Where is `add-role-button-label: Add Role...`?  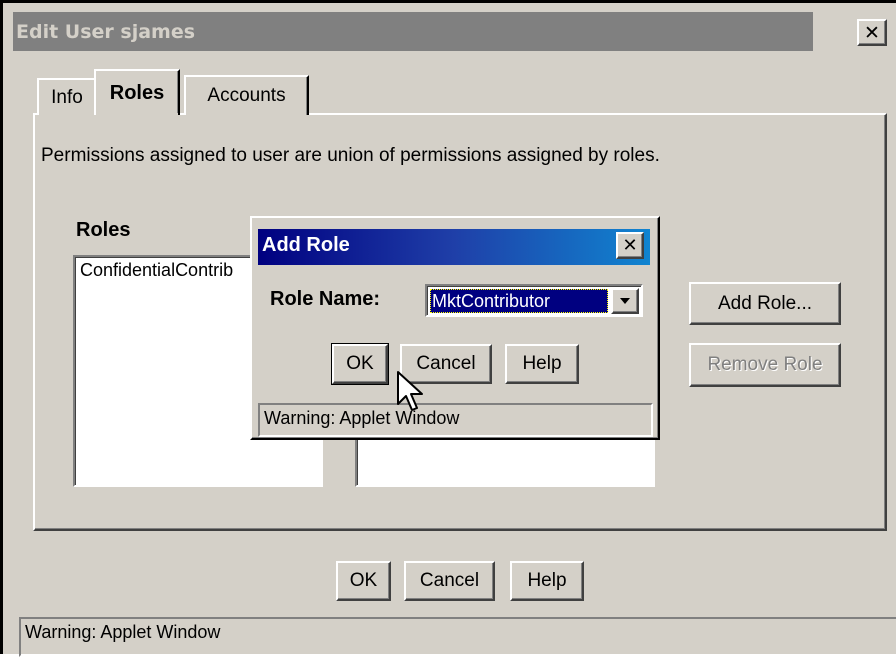 add-role-button-label: Add Role... is located at coordinates (765, 303).